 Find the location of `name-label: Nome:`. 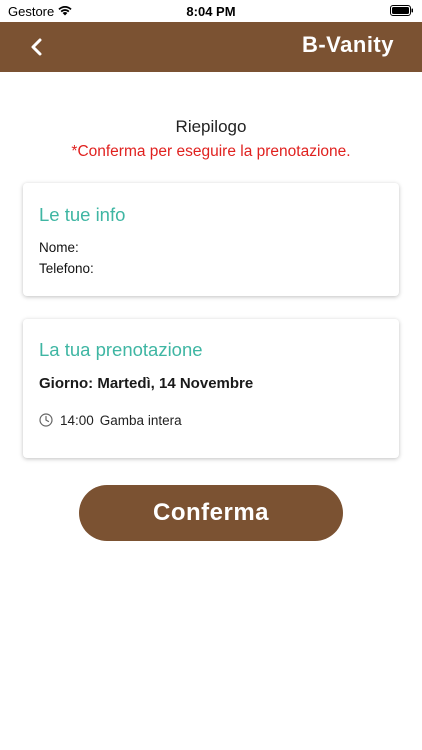

name-label: Nome: is located at coordinates (59, 247).